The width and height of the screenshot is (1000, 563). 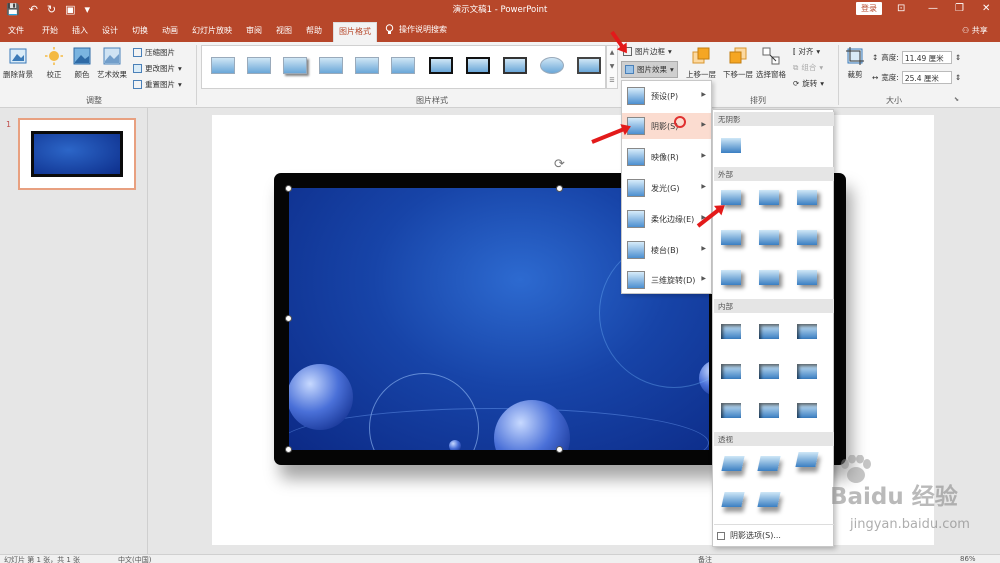 I want to click on tab-design: 设计, so click(x=110, y=30).